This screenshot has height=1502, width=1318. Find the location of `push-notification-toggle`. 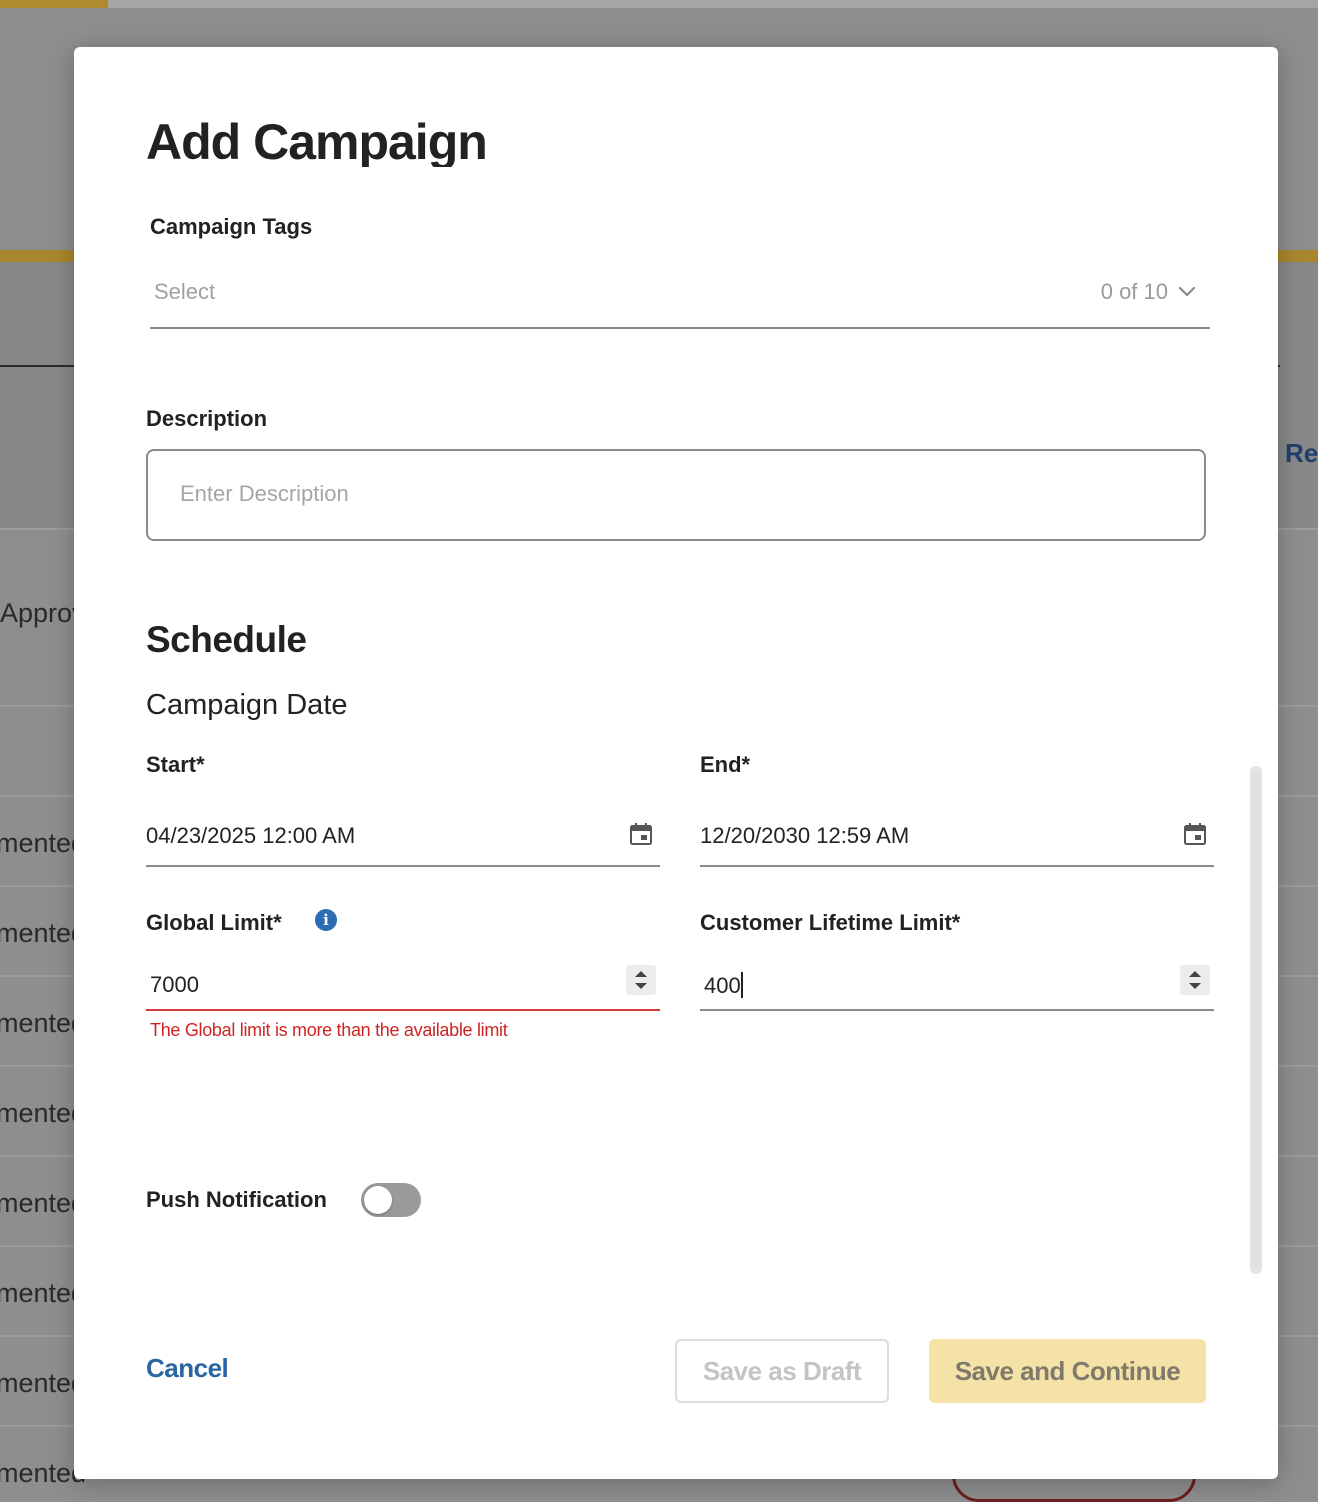

push-notification-toggle is located at coordinates (391, 1200).